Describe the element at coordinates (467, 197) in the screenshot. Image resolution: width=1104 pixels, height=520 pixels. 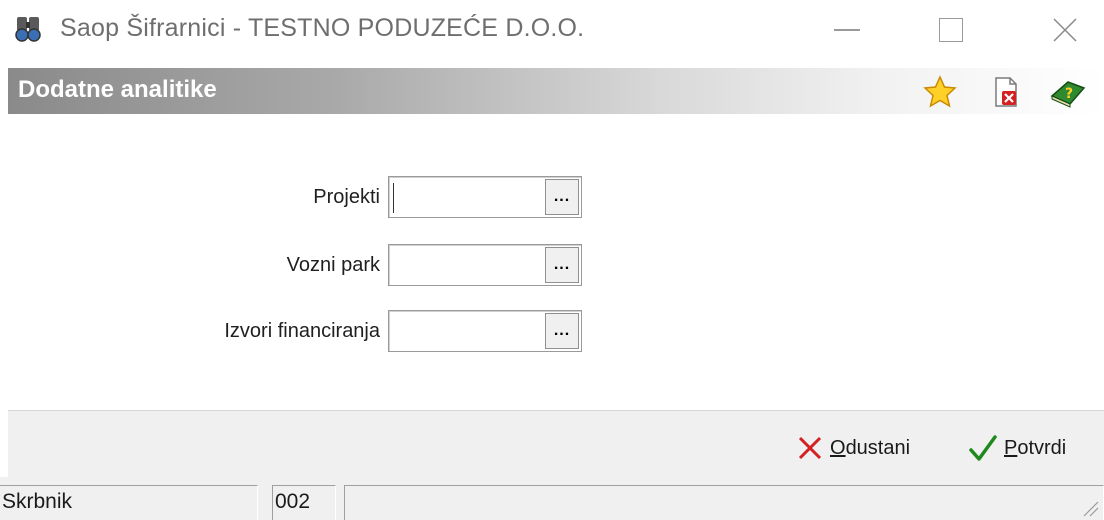
I see `projekti-input` at that location.